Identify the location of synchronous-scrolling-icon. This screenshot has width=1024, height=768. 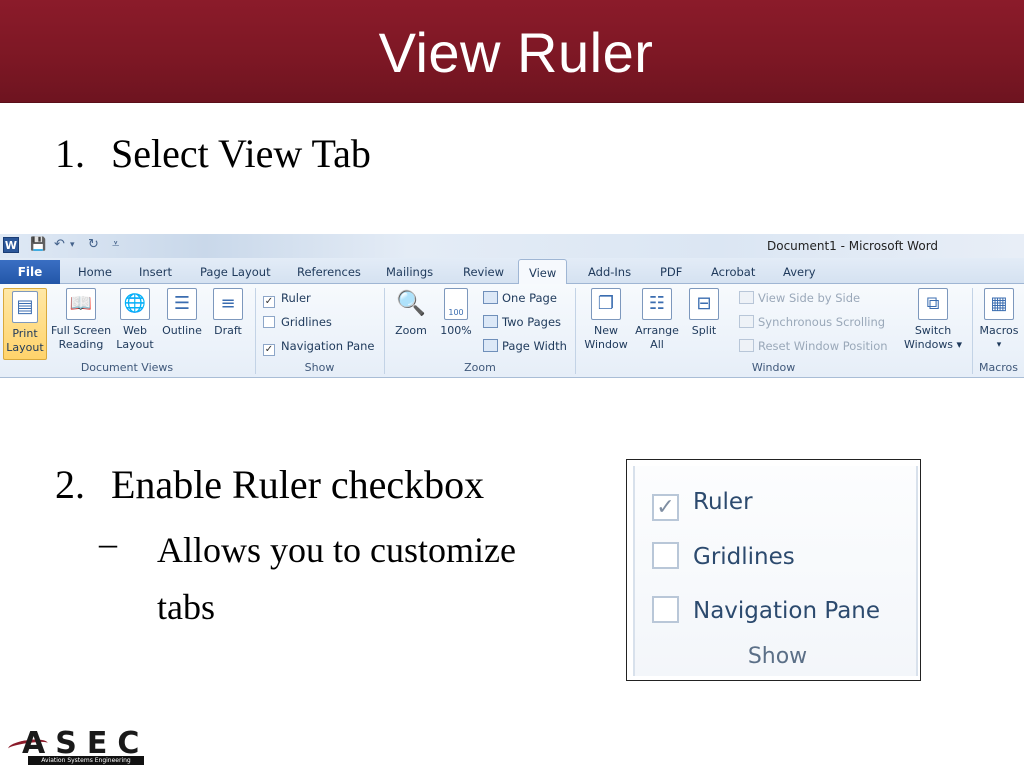
(746, 321).